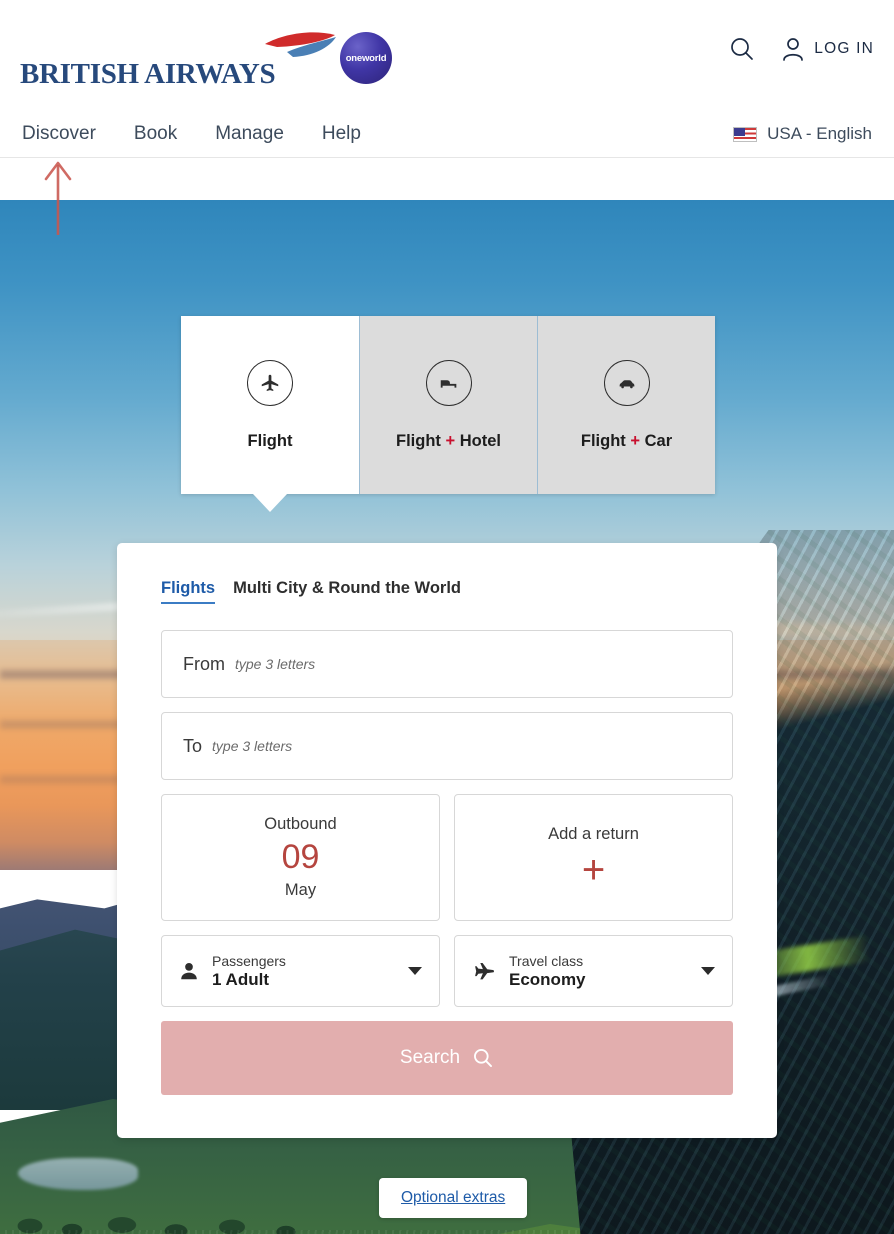 The width and height of the screenshot is (894, 1234). I want to click on travel-class-value: Economy, so click(547, 979).